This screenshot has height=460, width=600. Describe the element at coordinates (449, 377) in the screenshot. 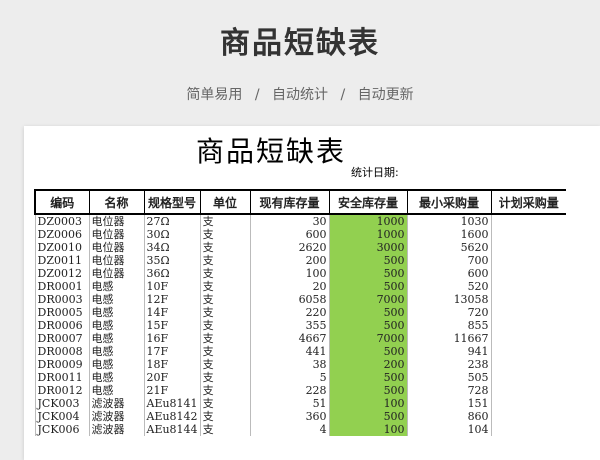

I see `cell-min-purchase: 505` at that location.